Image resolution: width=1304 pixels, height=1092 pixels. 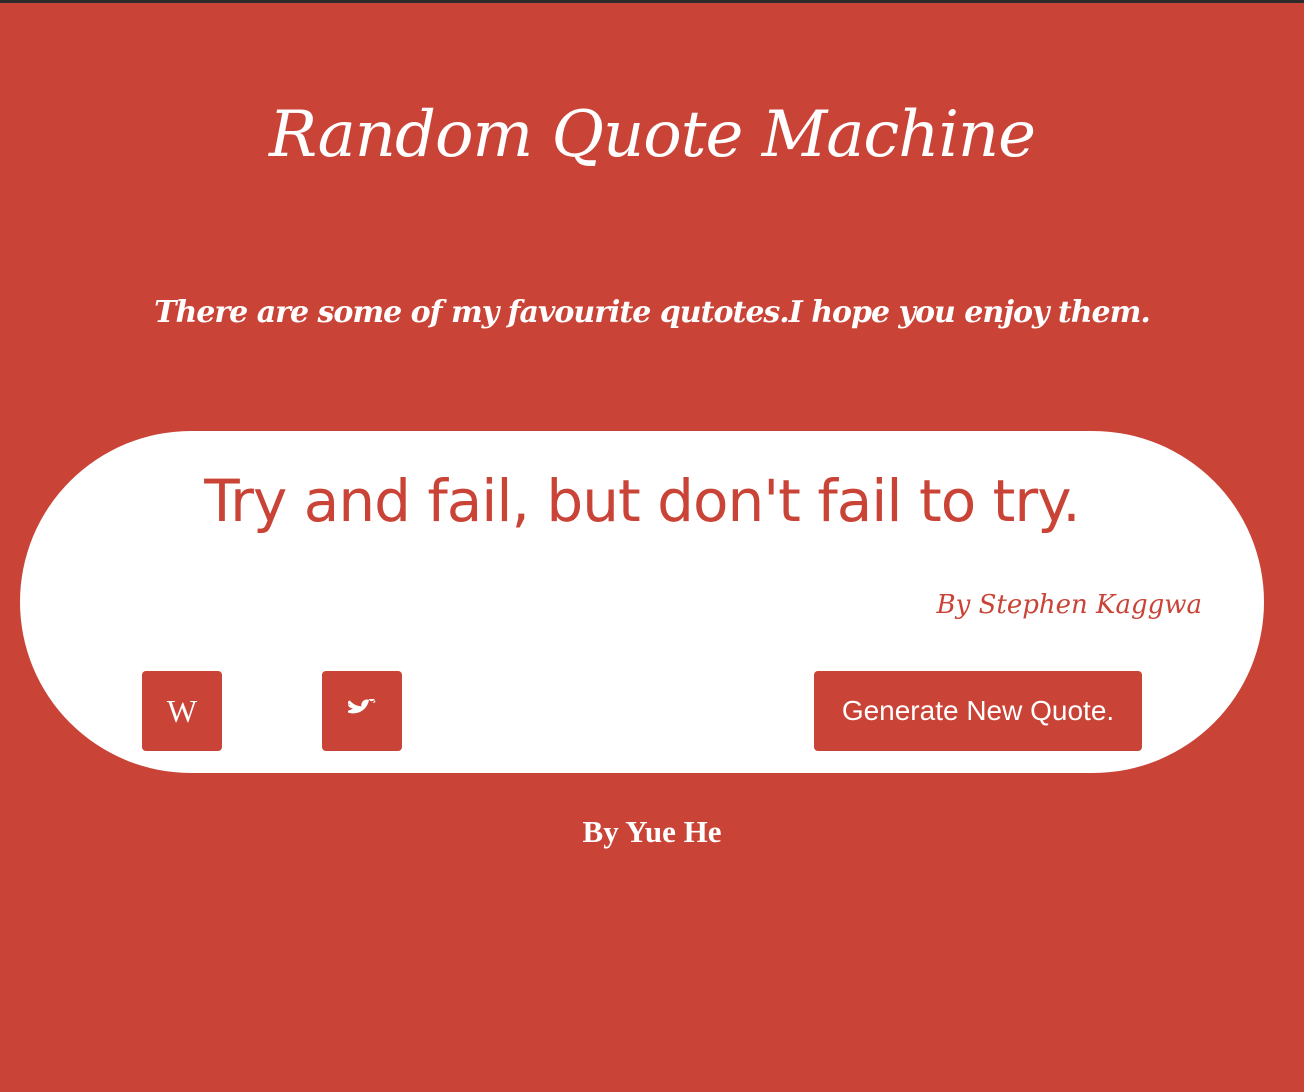 I want to click on wikipedia-button: W, so click(x=182, y=711).